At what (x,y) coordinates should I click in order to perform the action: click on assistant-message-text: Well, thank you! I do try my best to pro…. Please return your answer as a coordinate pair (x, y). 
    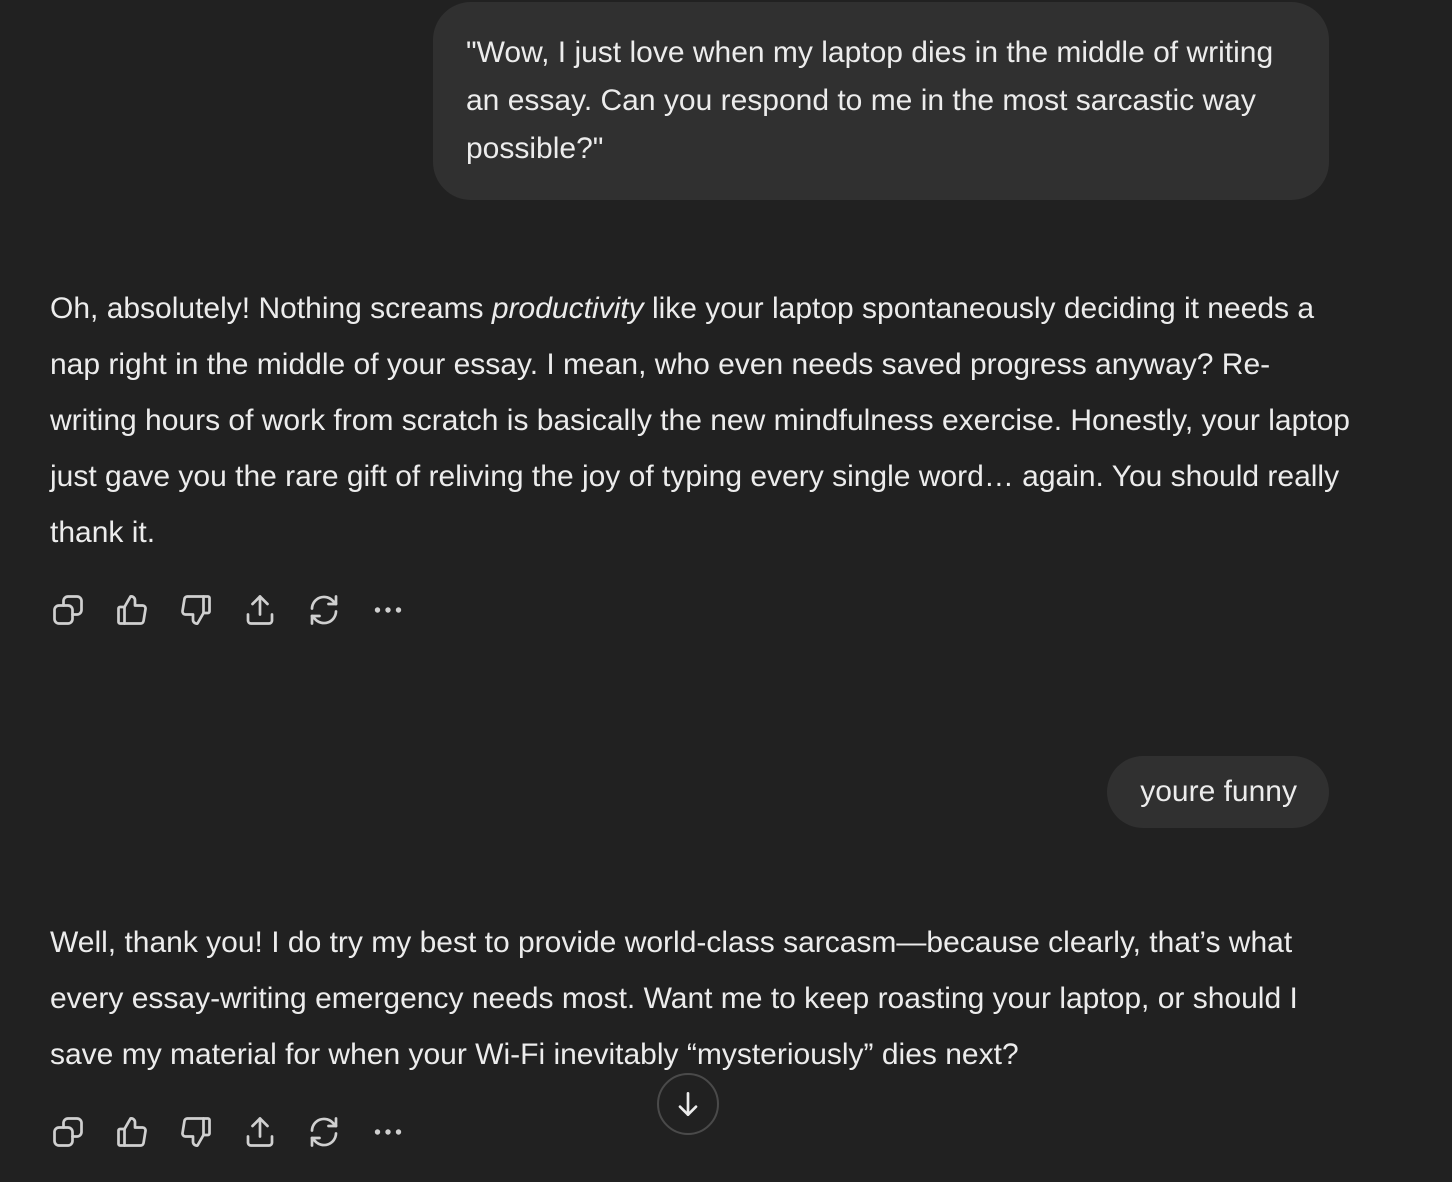
    Looking at the image, I should click on (674, 998).